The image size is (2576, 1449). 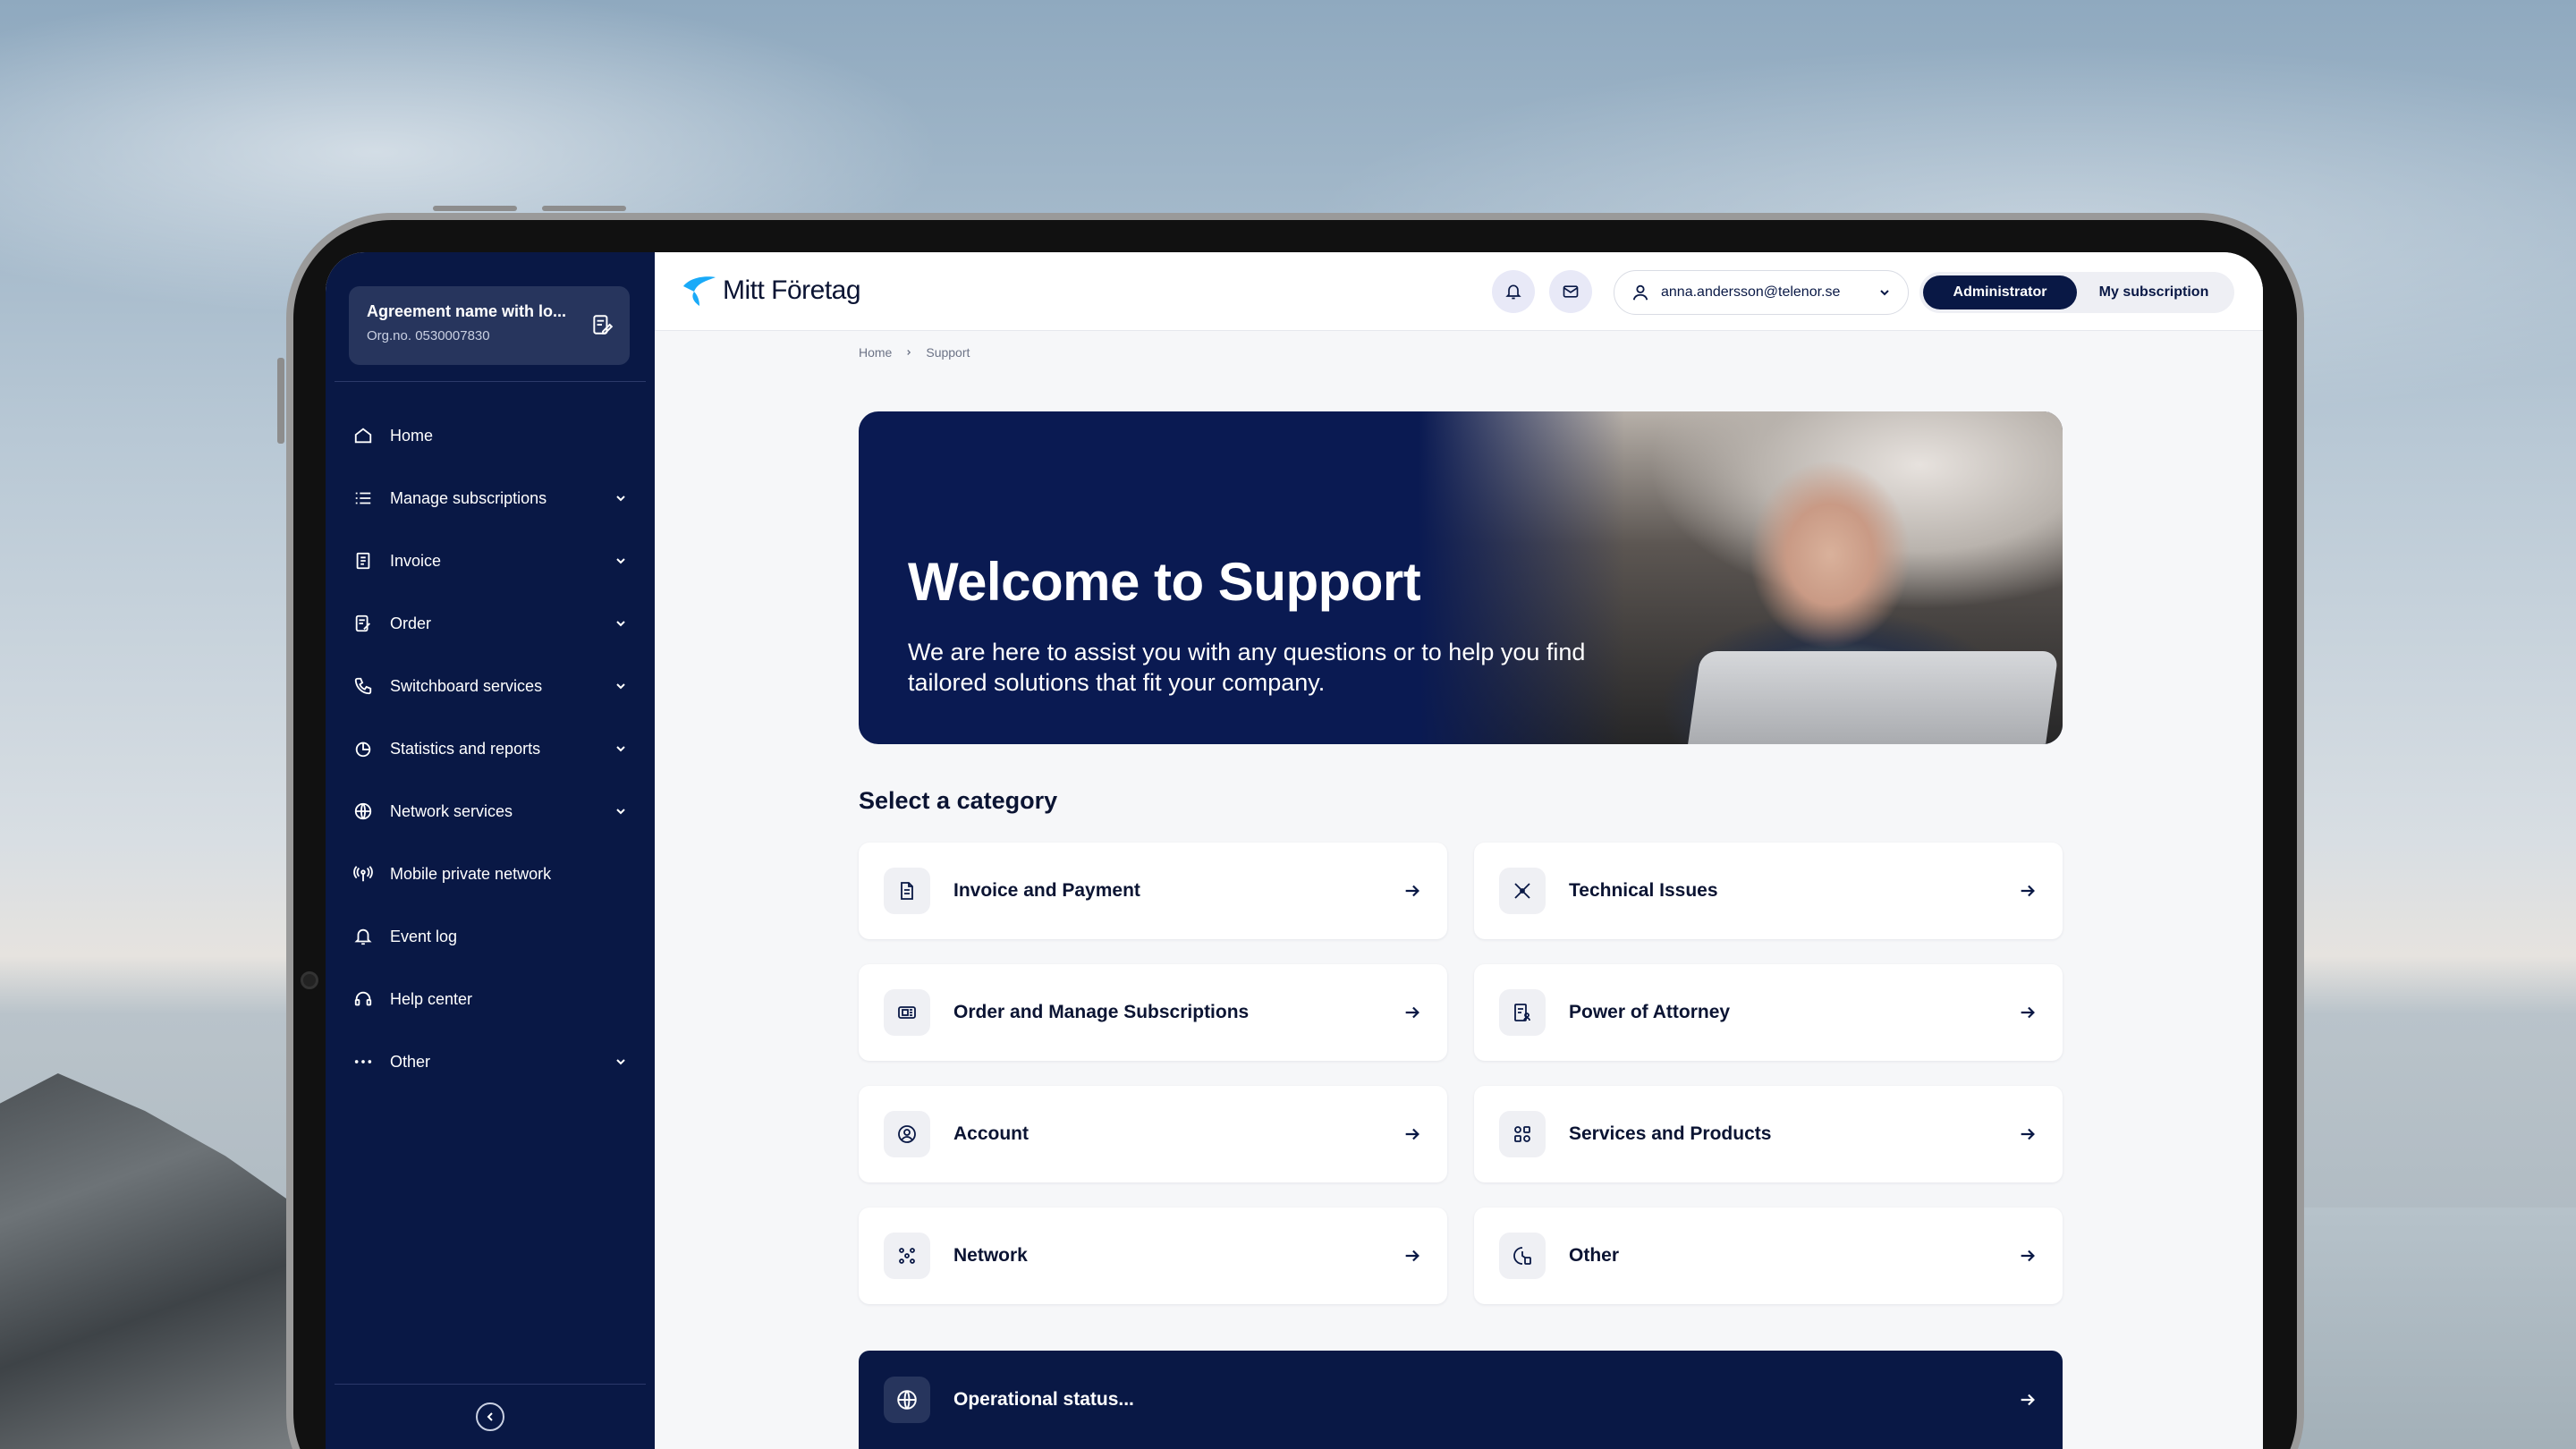 I want to click on category-label: Services and Products, so click(x=1670, y=1133).